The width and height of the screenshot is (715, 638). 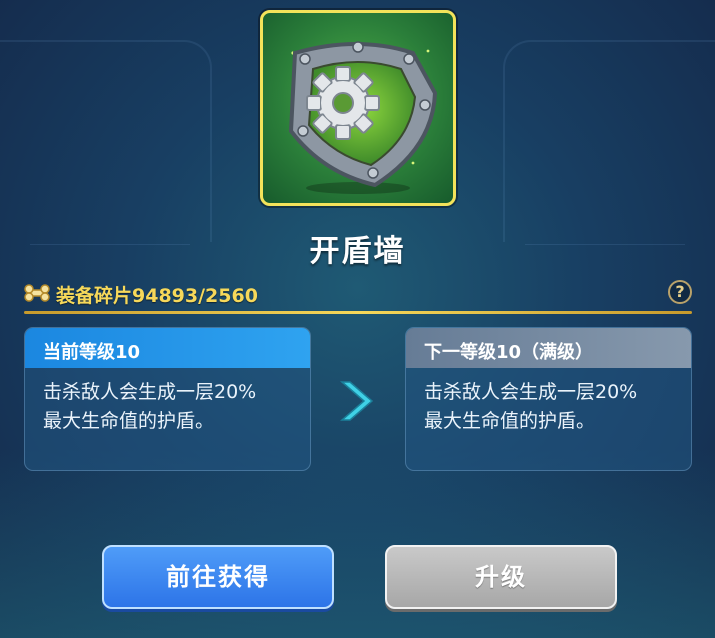 What do you see at coordinates (609, 141) in the screenshot?
I see `background-frame-right` at bounding box center [609, 141].